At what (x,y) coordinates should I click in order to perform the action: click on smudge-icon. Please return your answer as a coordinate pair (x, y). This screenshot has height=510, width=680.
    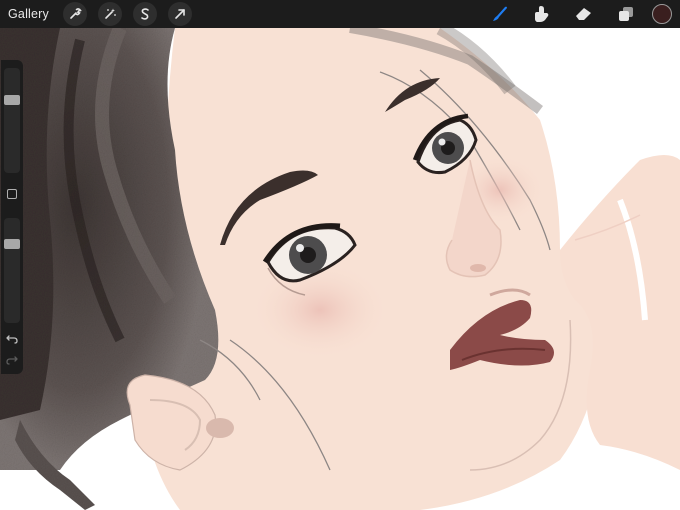
    Looking at the image, I should click on (542, 14).